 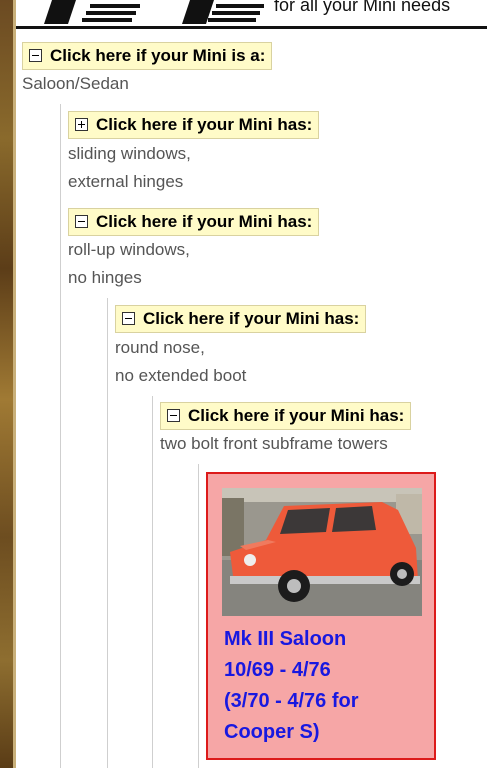 I want to click on expand-icon, so click(x=81, y=124).